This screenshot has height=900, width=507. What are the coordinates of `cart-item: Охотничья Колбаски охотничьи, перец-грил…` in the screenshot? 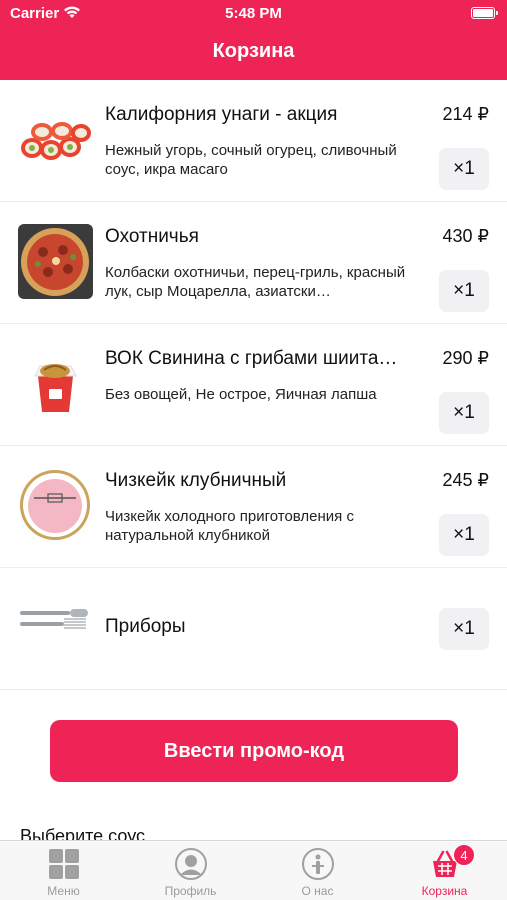 It's located at (253, 263).